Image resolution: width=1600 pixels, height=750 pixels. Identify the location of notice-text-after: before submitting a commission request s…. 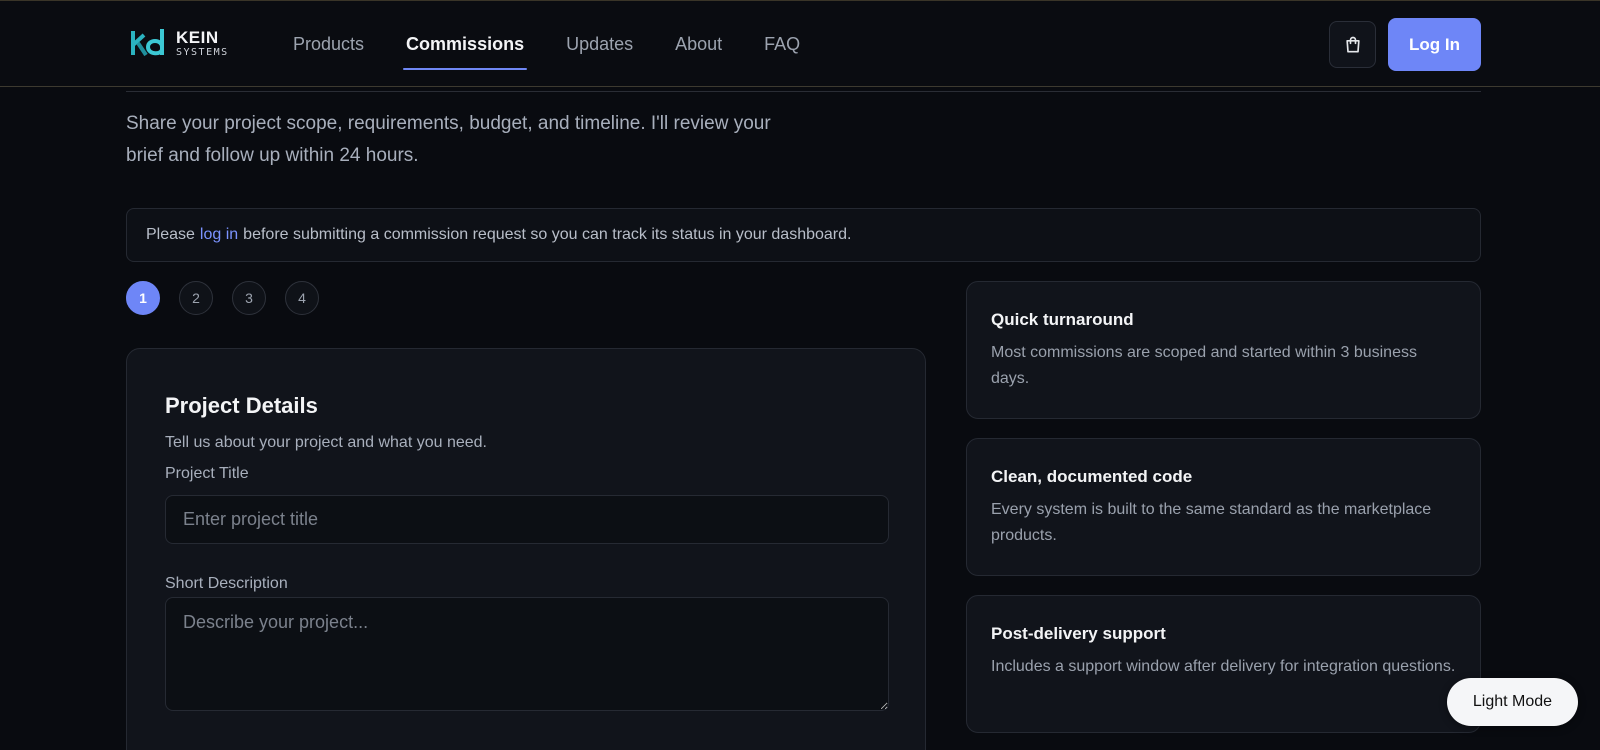
(547, 234).